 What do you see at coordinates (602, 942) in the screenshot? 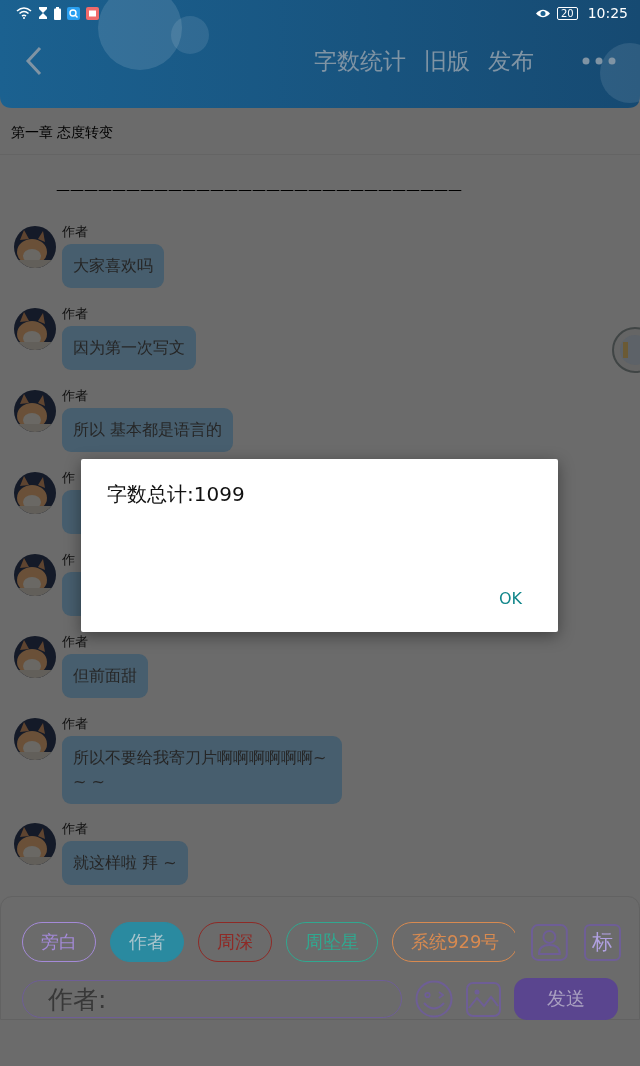
I see `tag-button: 标` at bounding box center [602, 942].